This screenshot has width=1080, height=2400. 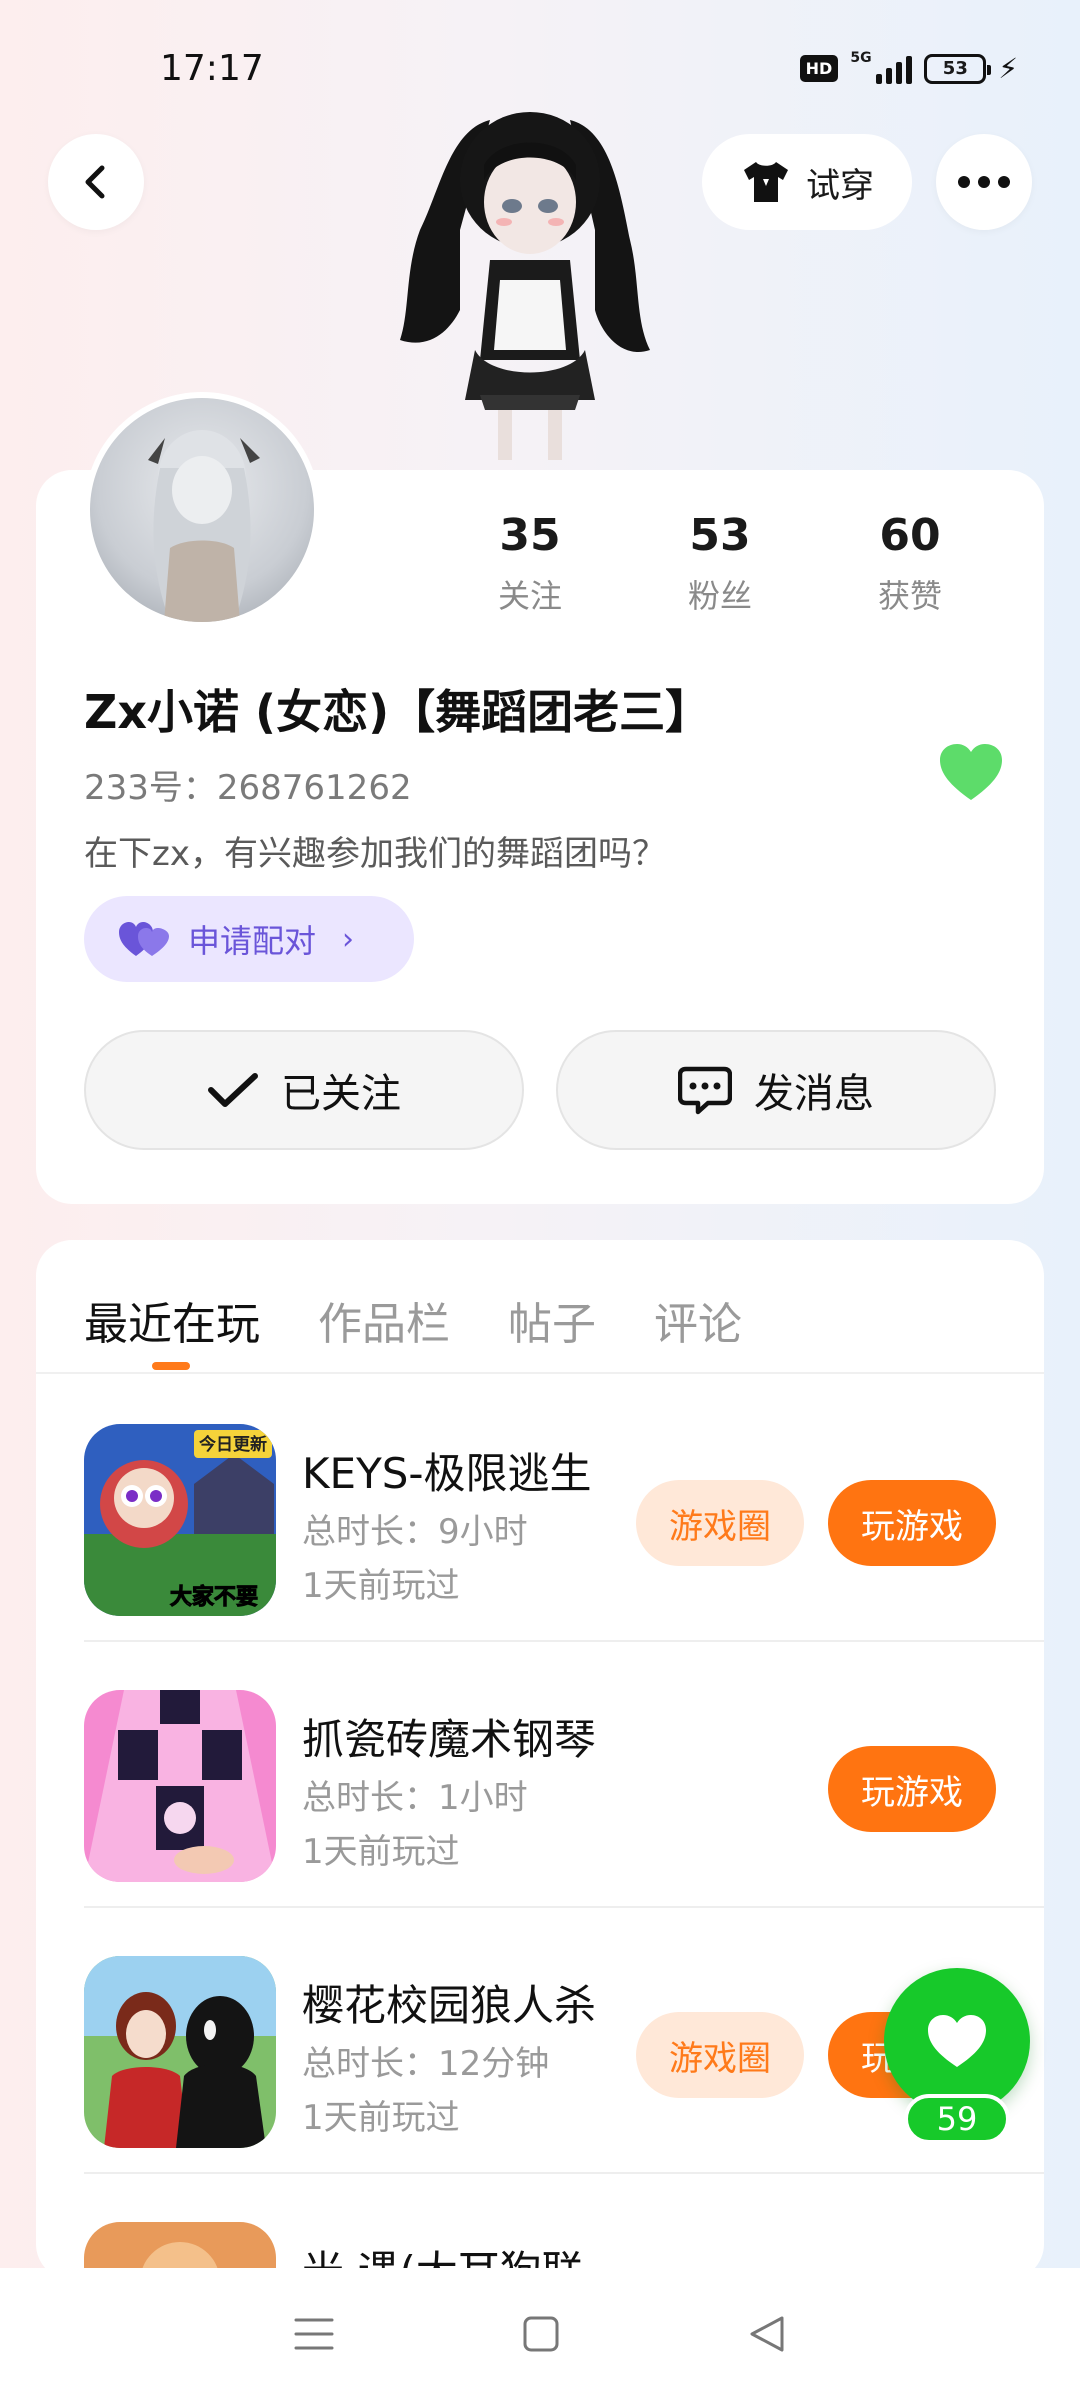 I want to click on tab-posts: 帖子, so click(x=552, y=1320).